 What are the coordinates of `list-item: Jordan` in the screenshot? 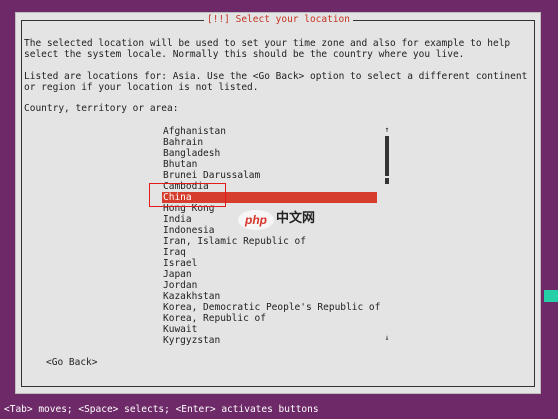 It's located at (269, 285).